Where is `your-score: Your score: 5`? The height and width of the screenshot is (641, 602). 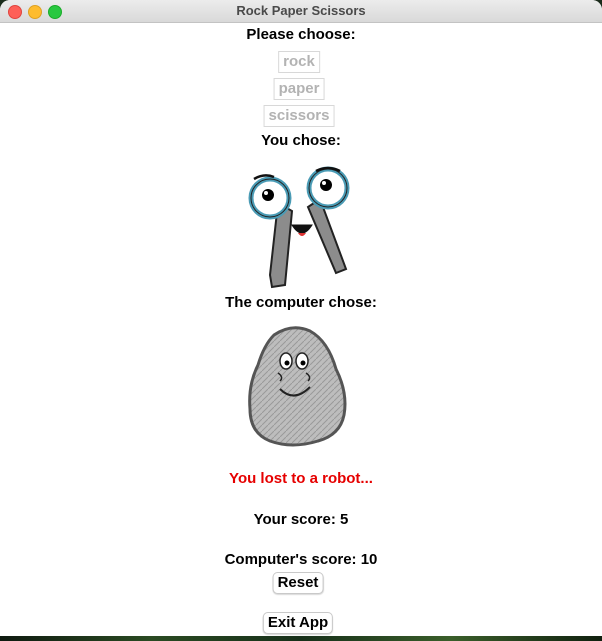 your-score: Your score: 5 is located at coordinates (301, 519).